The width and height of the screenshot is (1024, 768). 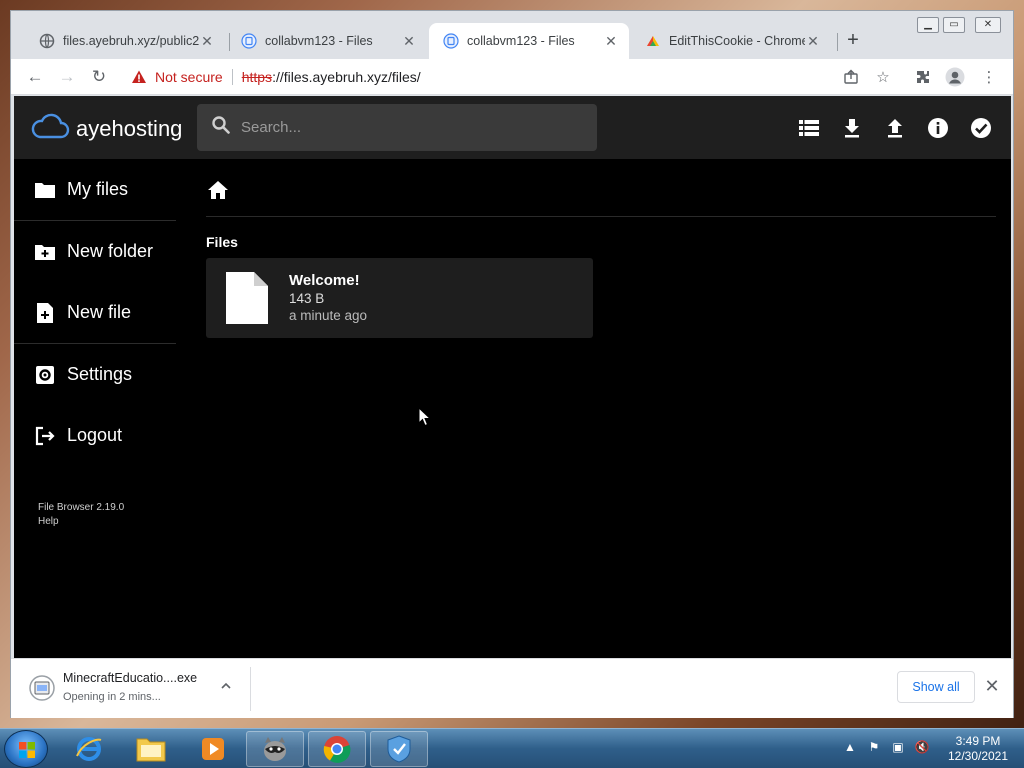 I want to click on sidebar-item-logout: Logout, so click(x=95, y=435).